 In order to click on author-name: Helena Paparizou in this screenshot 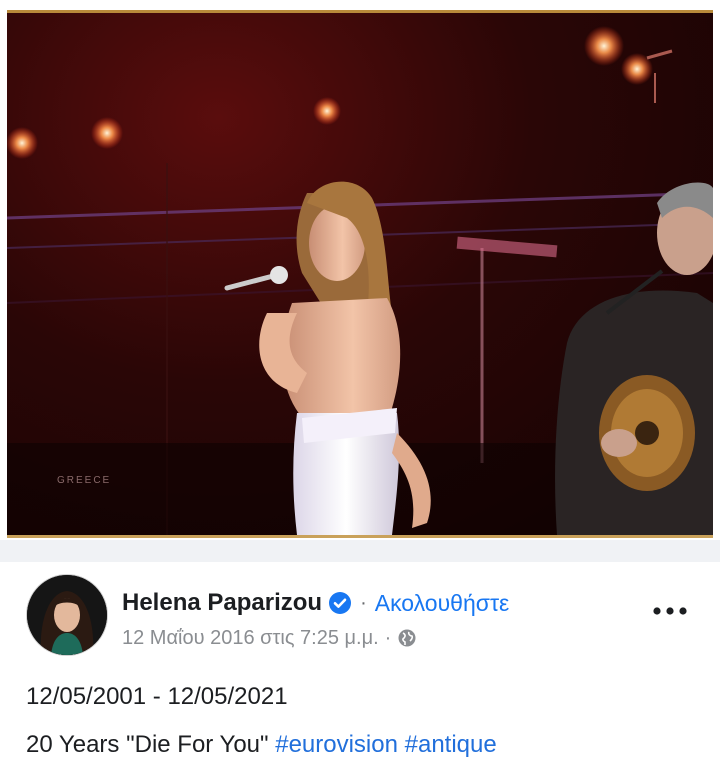, I will do `click(222, 603)`.